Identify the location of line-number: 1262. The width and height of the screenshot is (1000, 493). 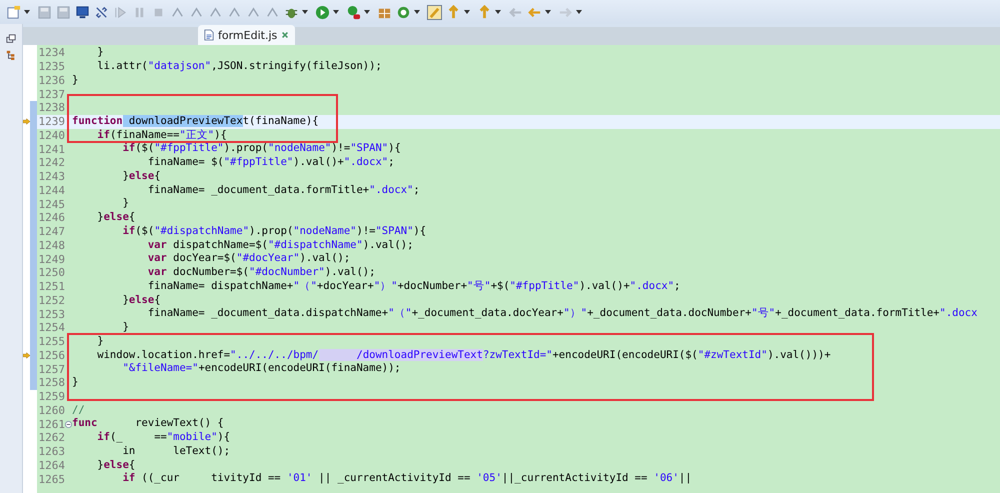
(51, 437).